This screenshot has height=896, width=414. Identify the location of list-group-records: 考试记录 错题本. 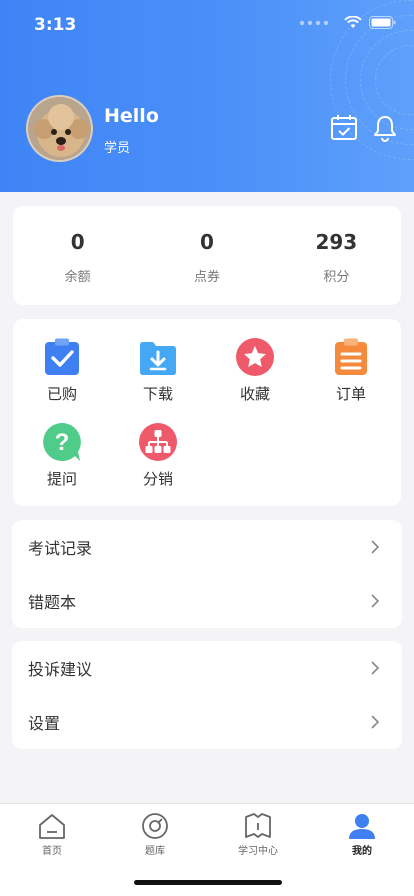
(207, 574).